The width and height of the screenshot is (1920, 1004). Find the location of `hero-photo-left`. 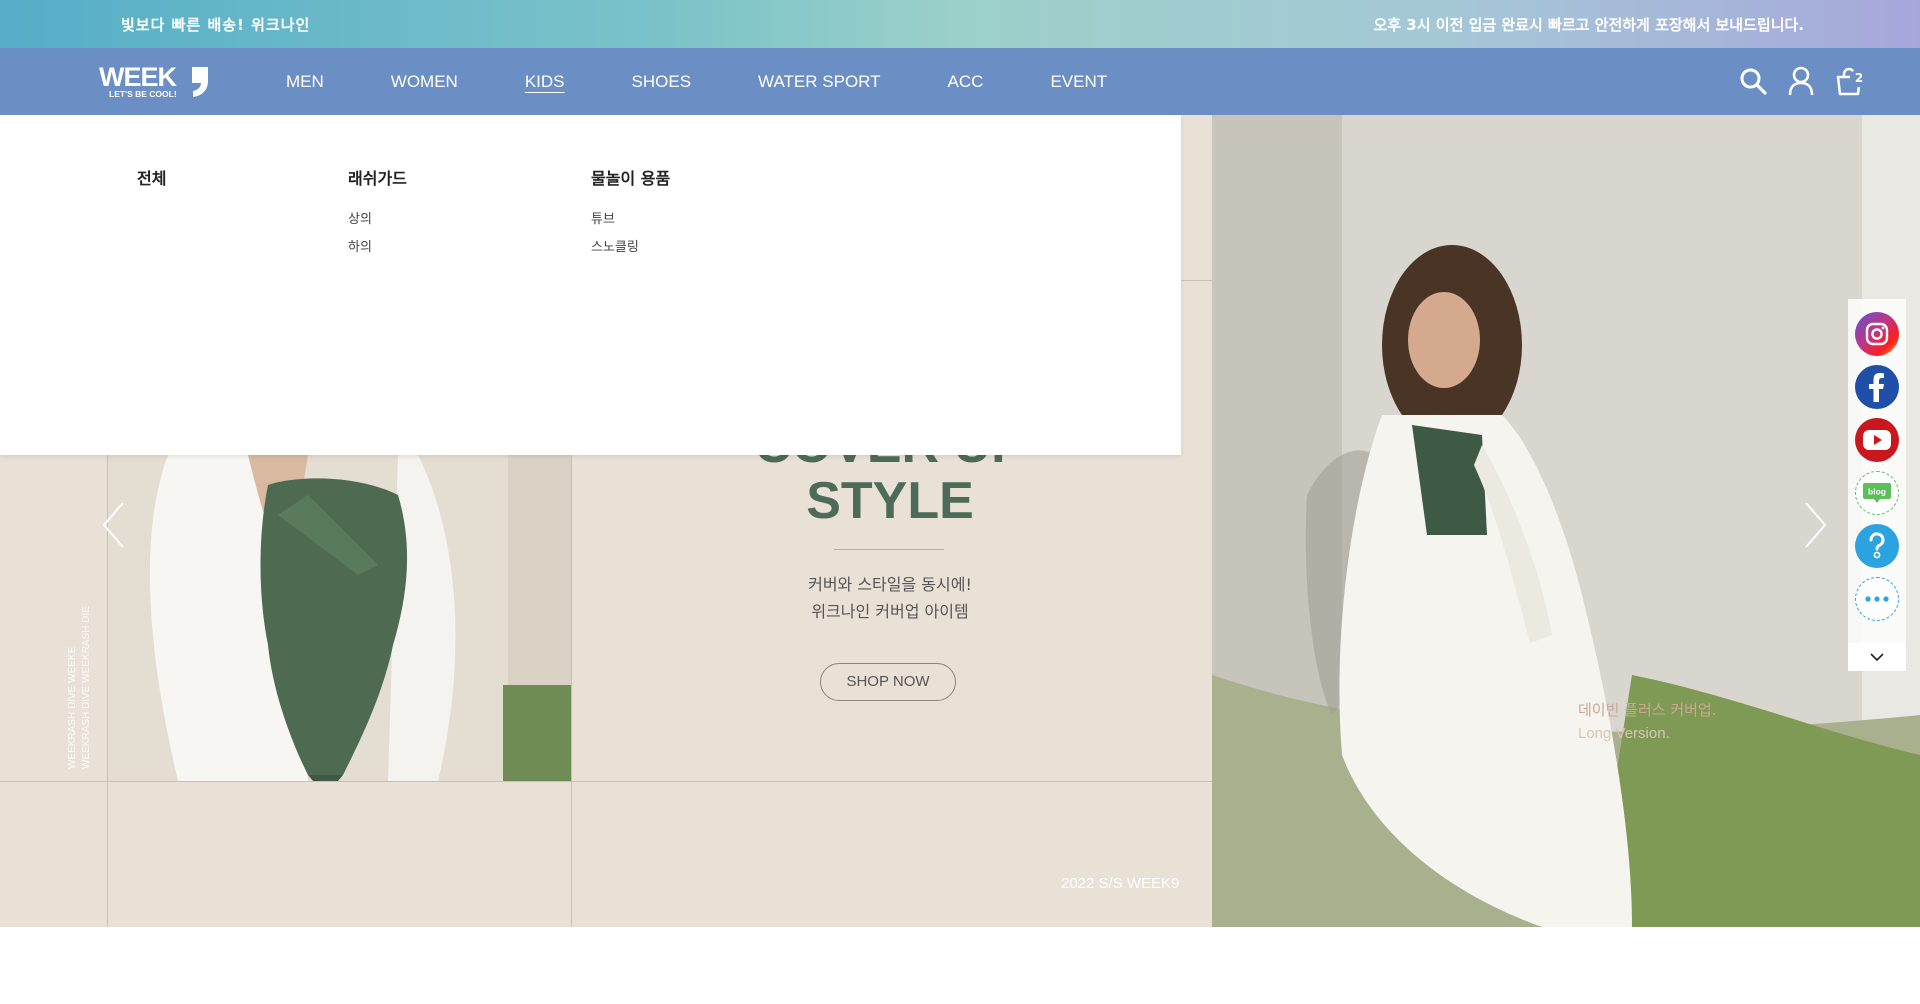

hero-photo-left is located at coordinates (339, 618).